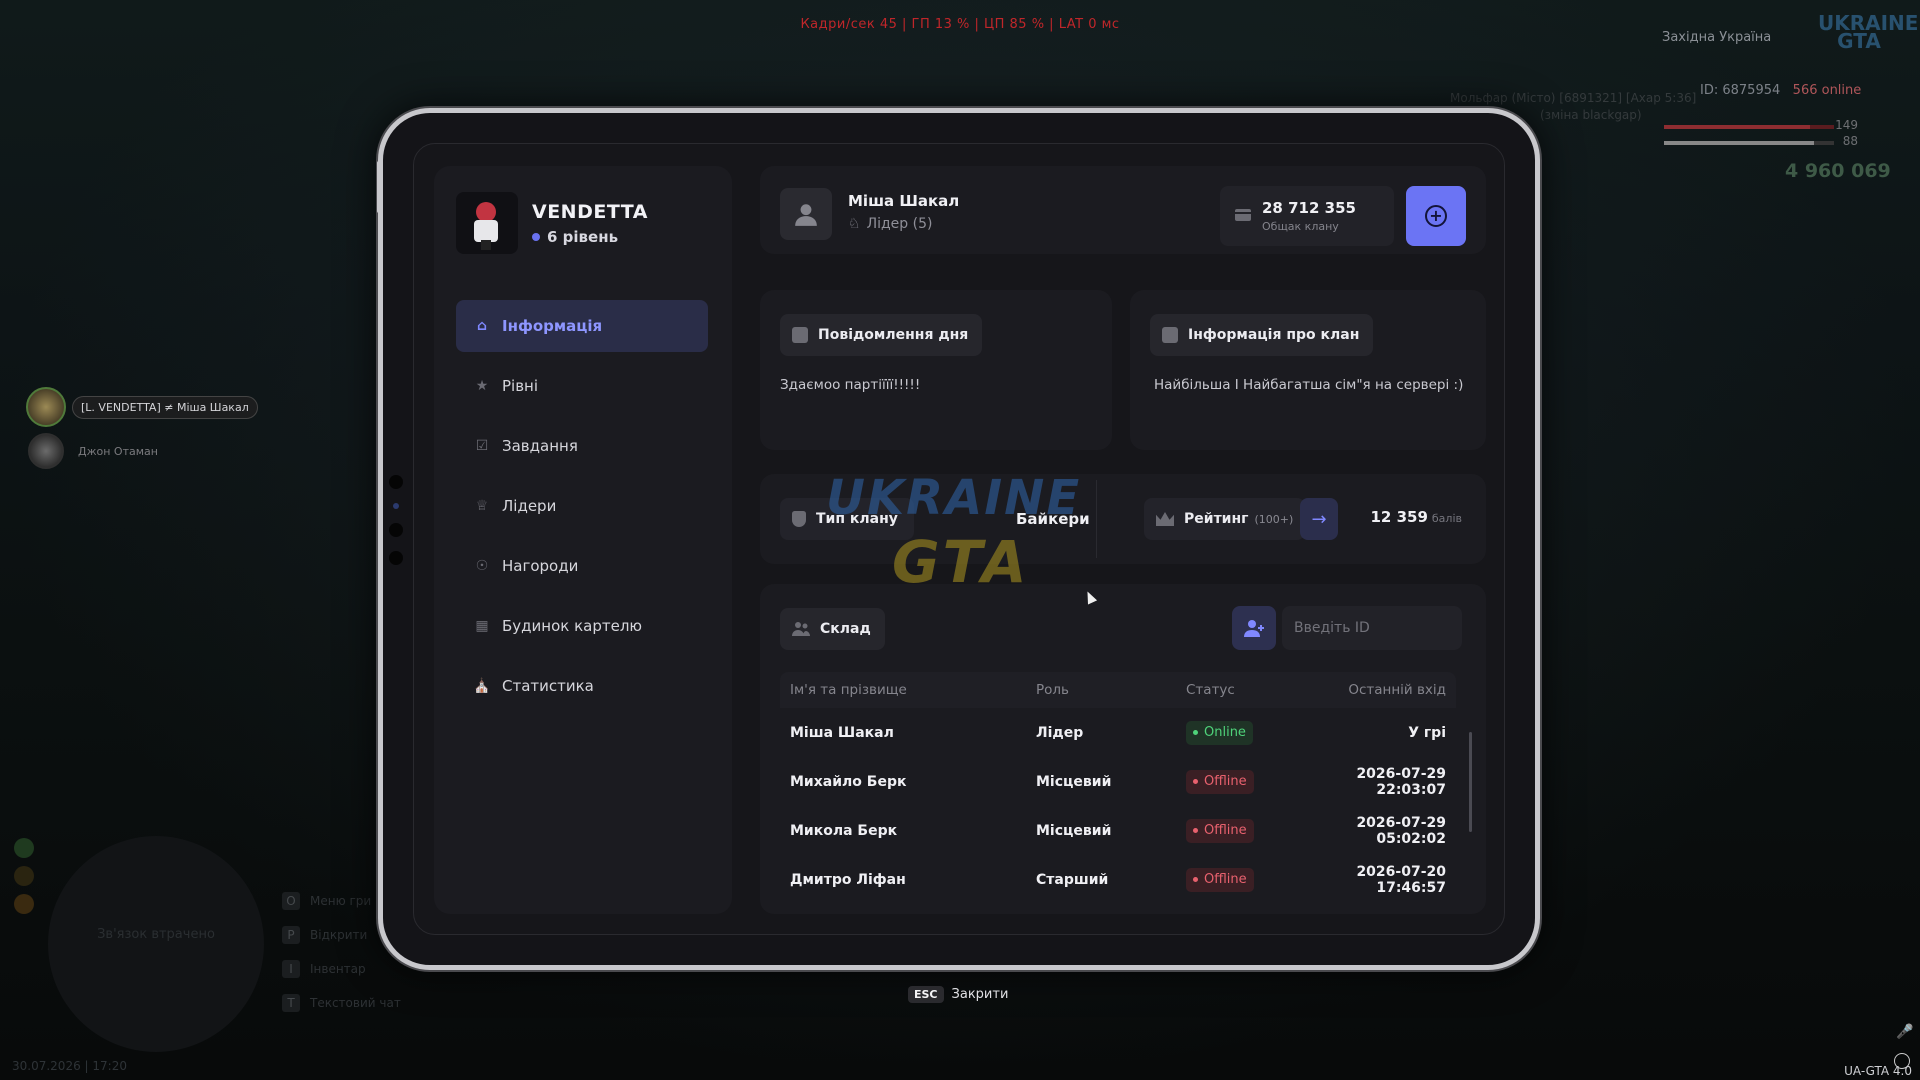  What do you see at coordinates (24, 880) in the screenshot?
I see `status-icons` at bounding box center [24, 880].